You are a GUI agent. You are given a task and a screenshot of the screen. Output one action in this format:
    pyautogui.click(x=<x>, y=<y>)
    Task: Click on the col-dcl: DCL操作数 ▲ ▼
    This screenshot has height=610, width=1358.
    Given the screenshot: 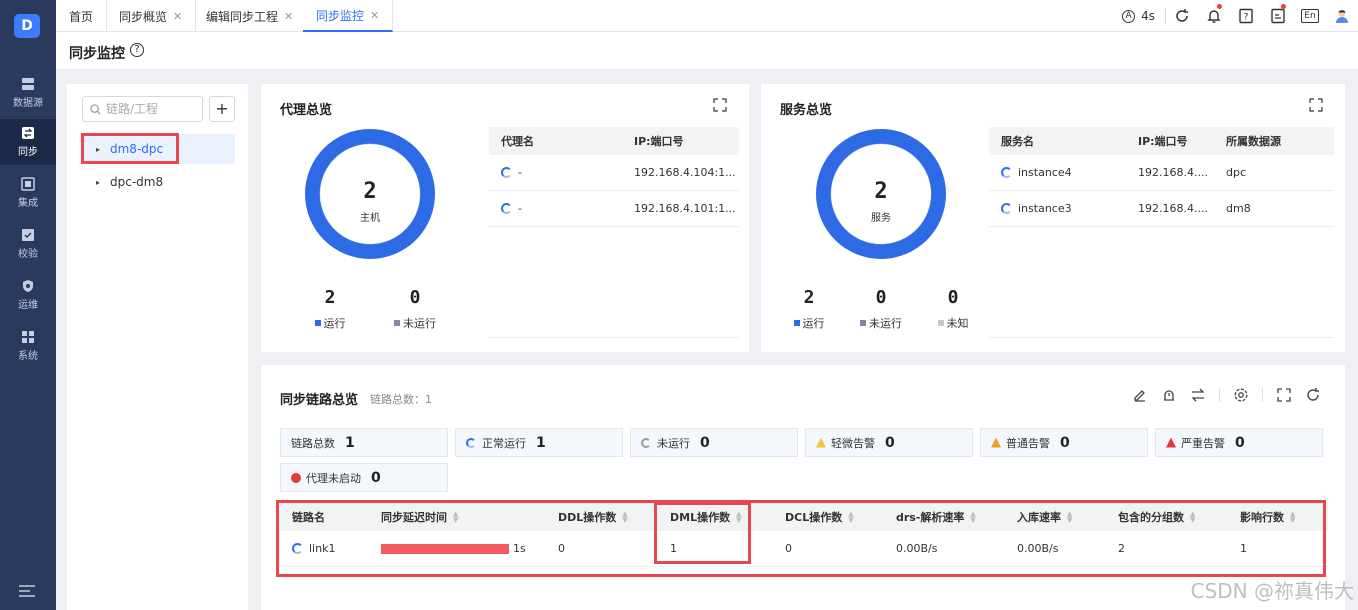 What is the action you would take?
    pyautogui.click(x=819, y=517)
    